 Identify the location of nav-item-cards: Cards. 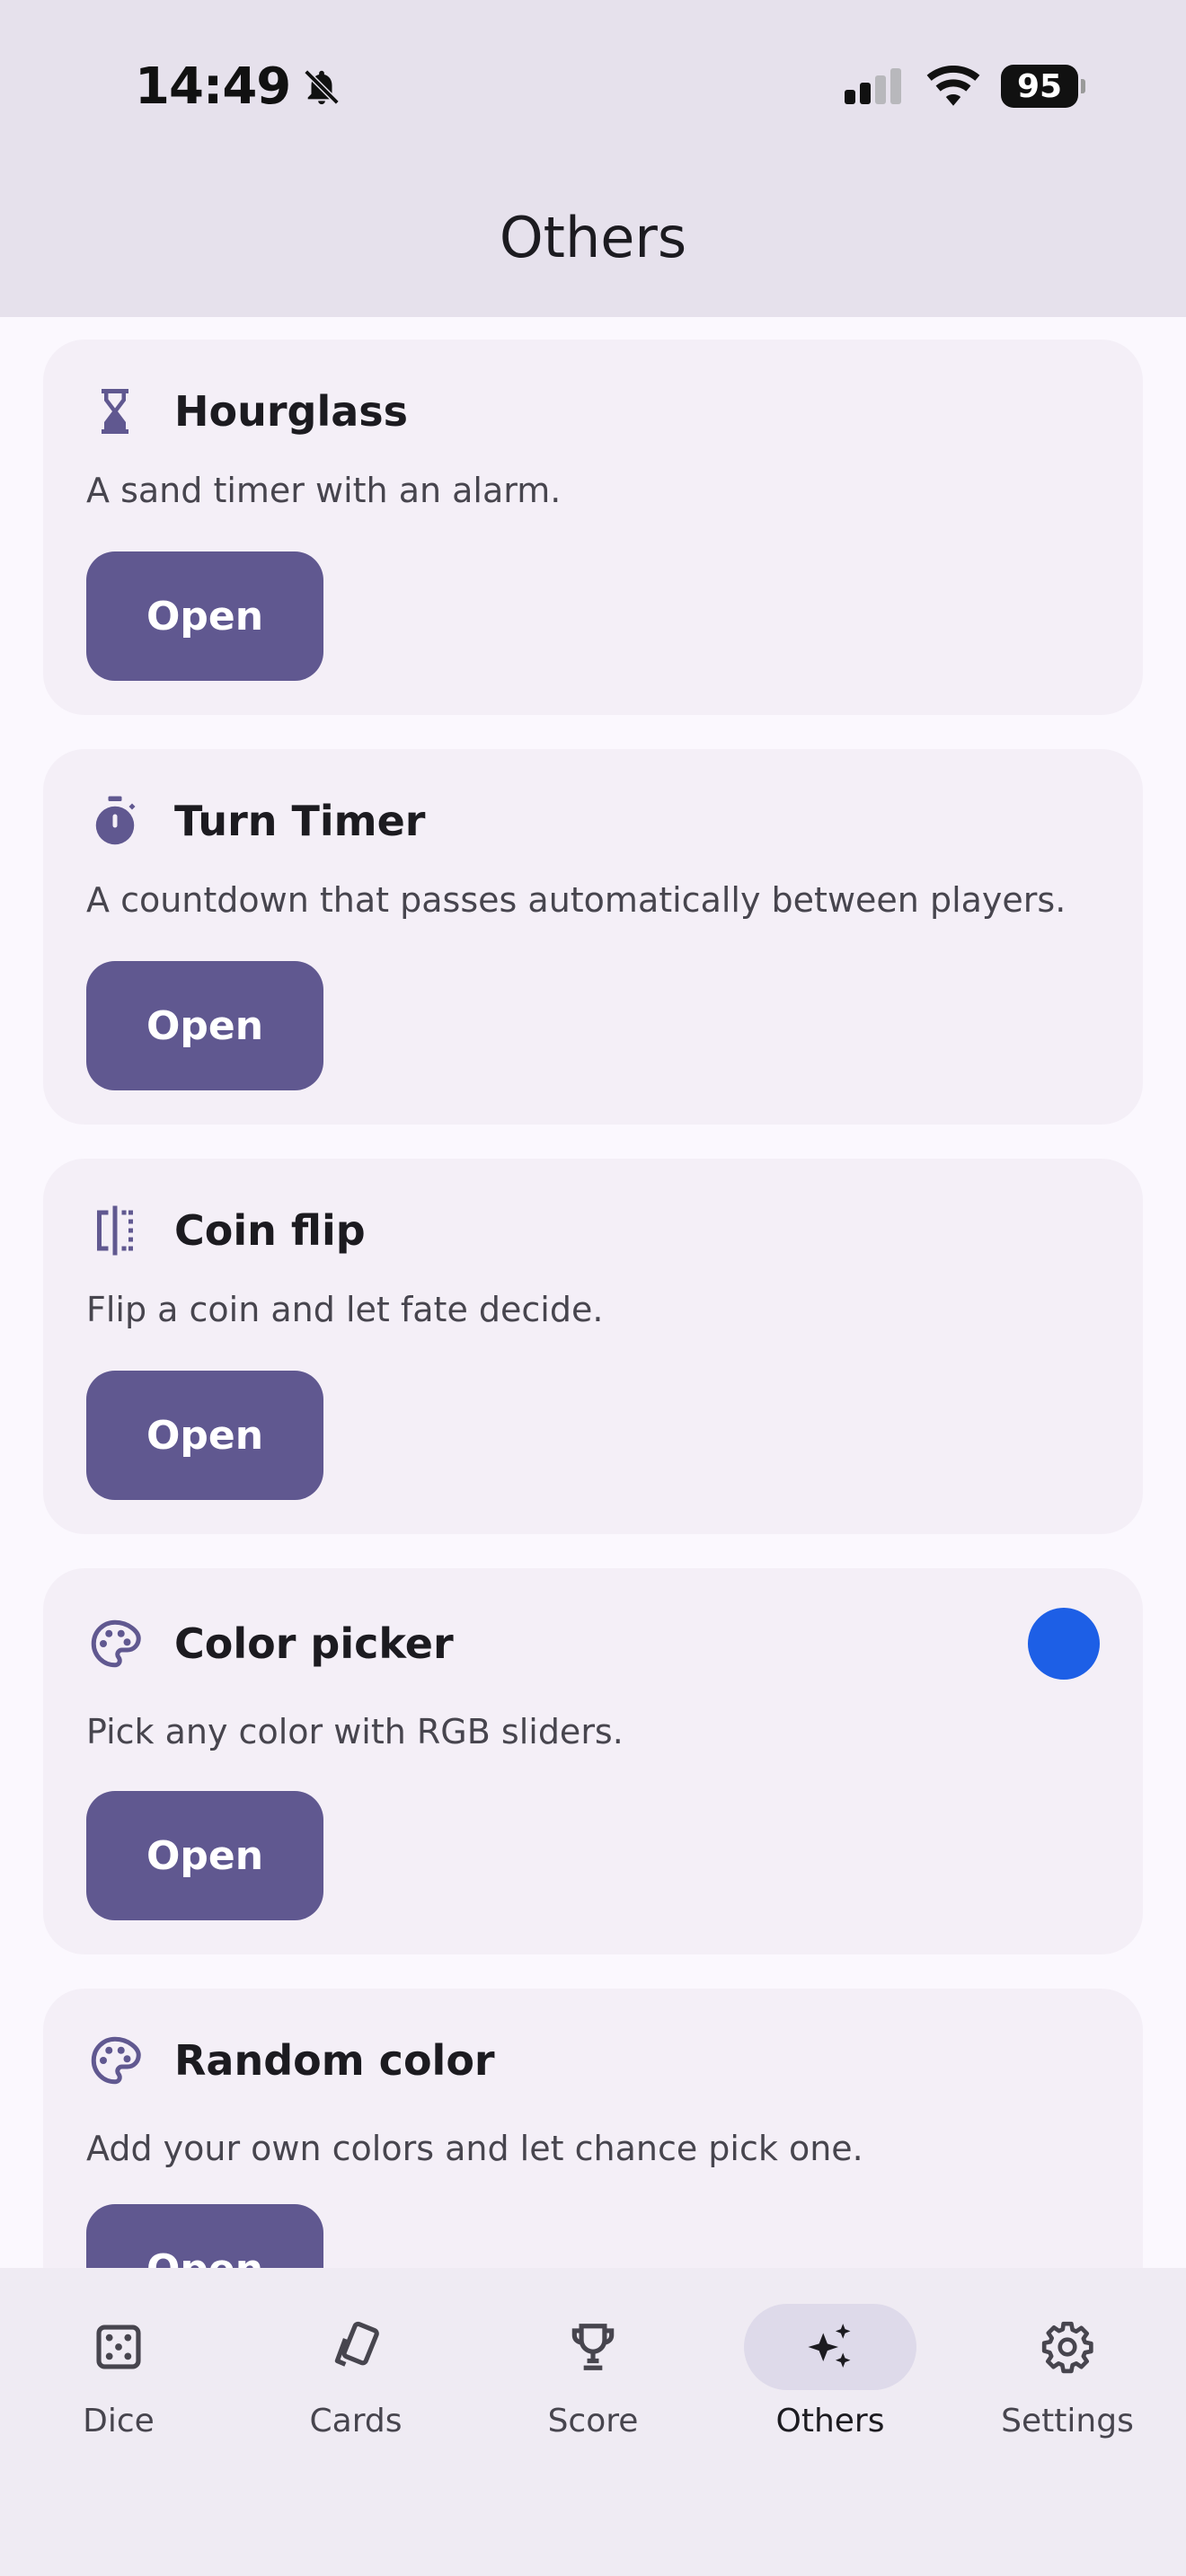
(355, 2389).